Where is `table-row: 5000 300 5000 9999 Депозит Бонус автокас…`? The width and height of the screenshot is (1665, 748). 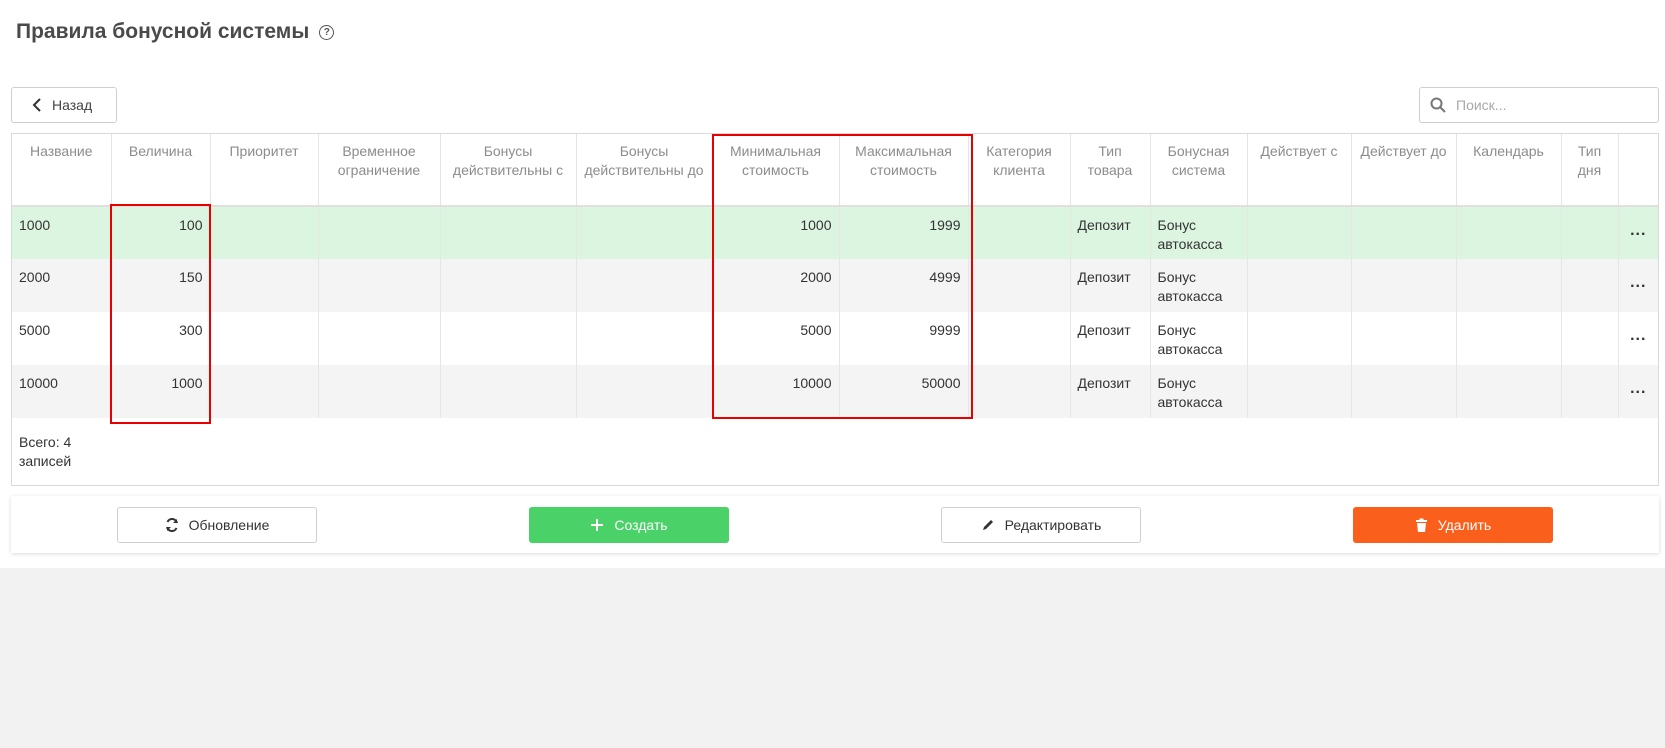 table-row: 5000 300 5000 9999 Депозит Бонус автокас… is located at coordinates (835, 338).